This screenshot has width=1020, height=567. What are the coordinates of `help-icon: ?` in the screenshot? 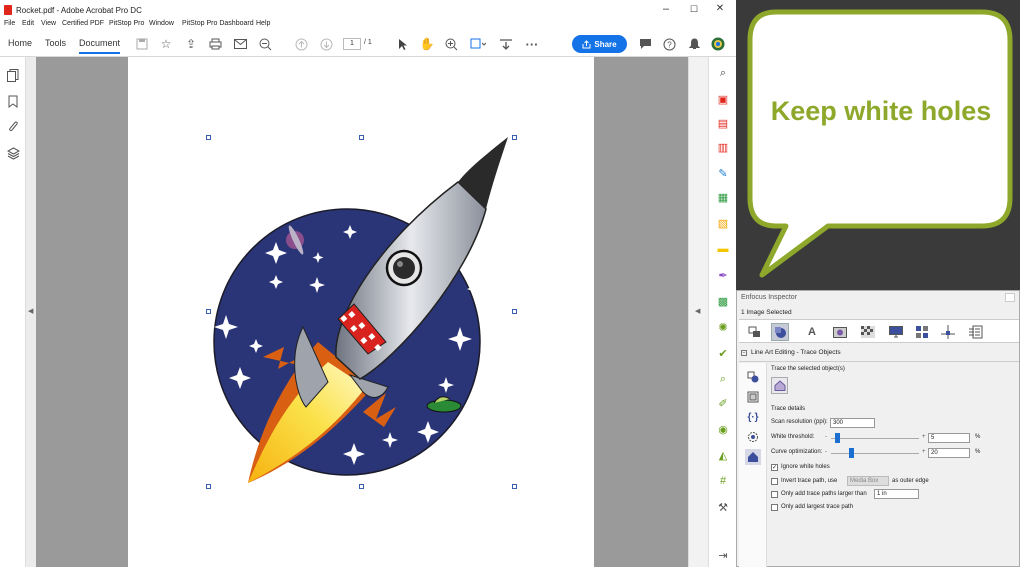 It's located at (669, 44).